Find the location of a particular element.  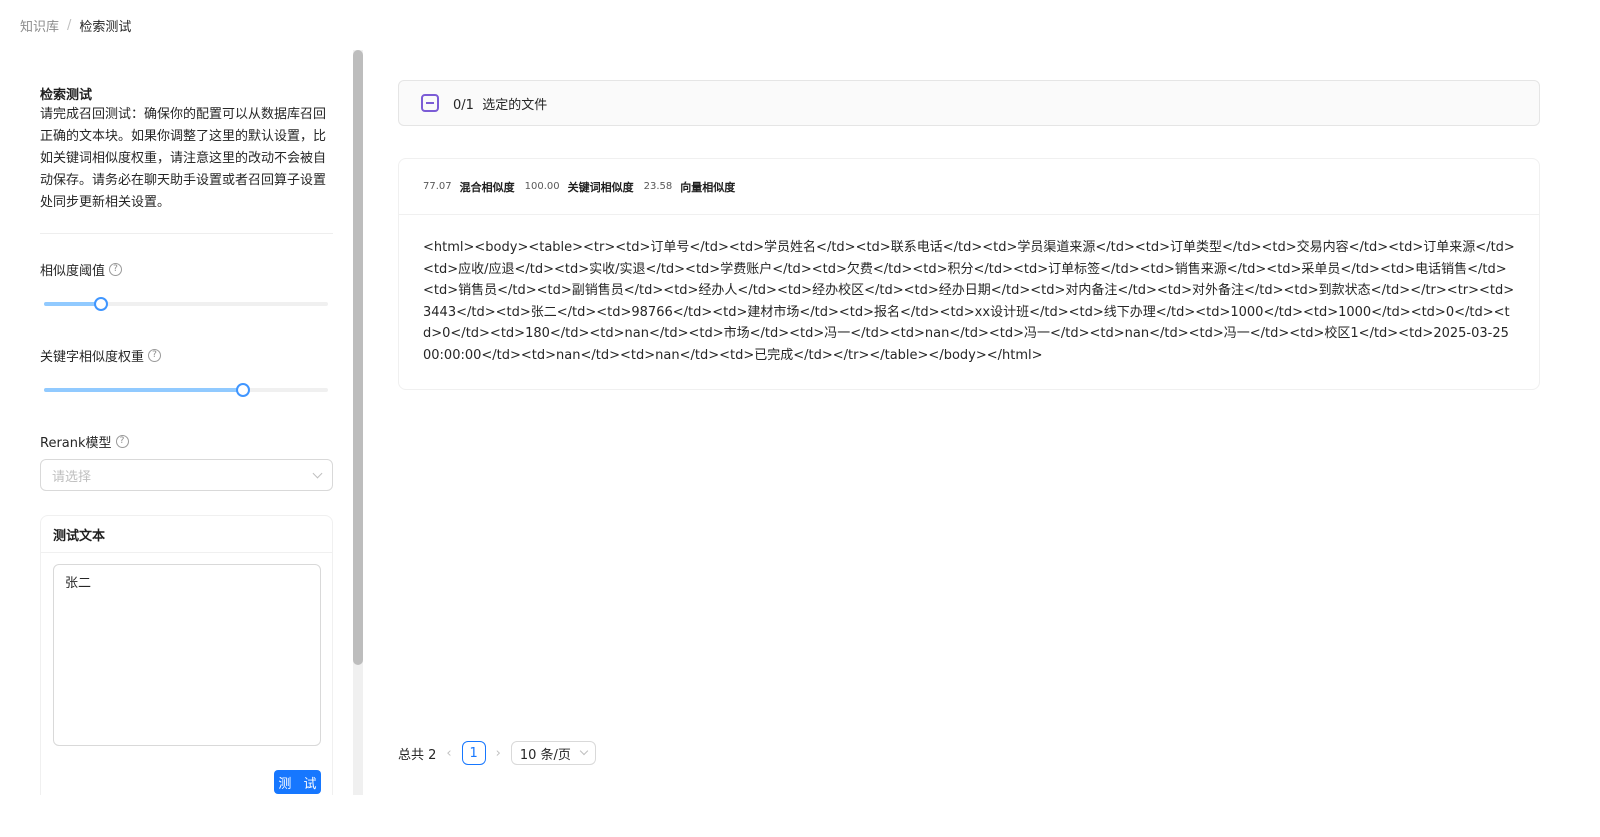

keyword-weight-slider is located at coordinates (186, 390).